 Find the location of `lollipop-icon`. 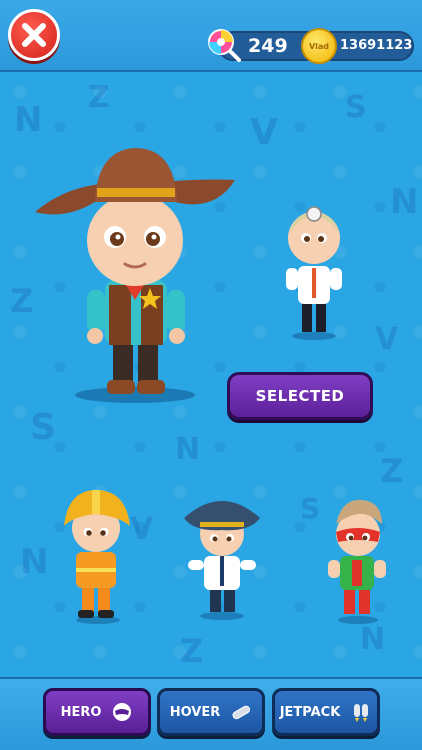

lollipop-icon is located at coordinates (224, 45).